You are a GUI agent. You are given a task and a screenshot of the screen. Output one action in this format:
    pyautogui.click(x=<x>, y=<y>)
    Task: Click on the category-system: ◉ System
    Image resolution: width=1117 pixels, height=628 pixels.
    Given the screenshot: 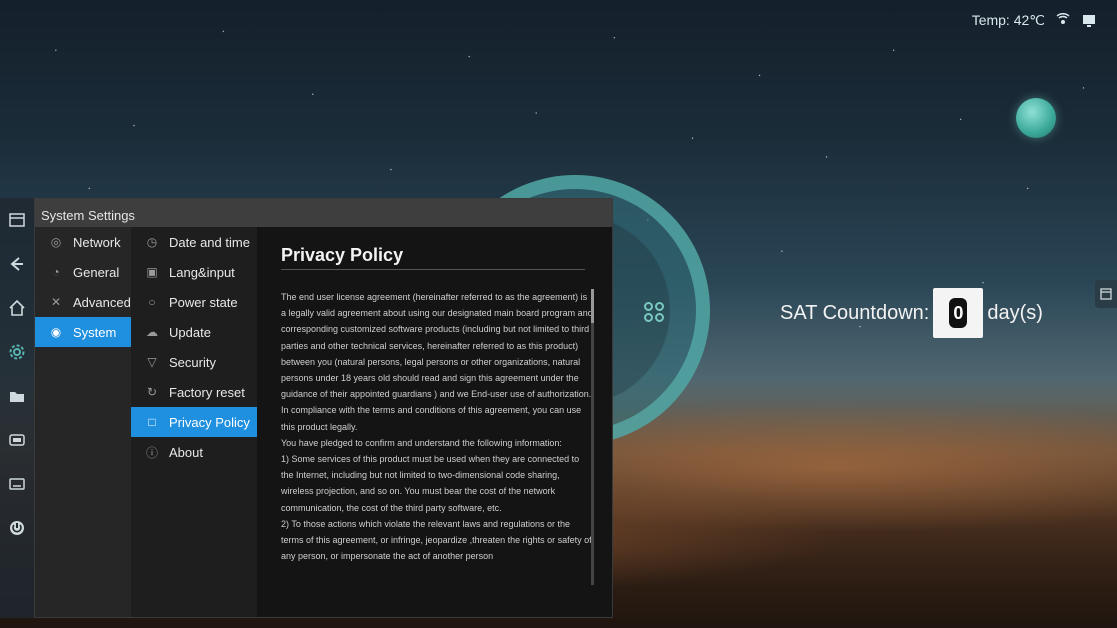 What is the action you would take?
    pyautogui.click(x=83, y=332)
    